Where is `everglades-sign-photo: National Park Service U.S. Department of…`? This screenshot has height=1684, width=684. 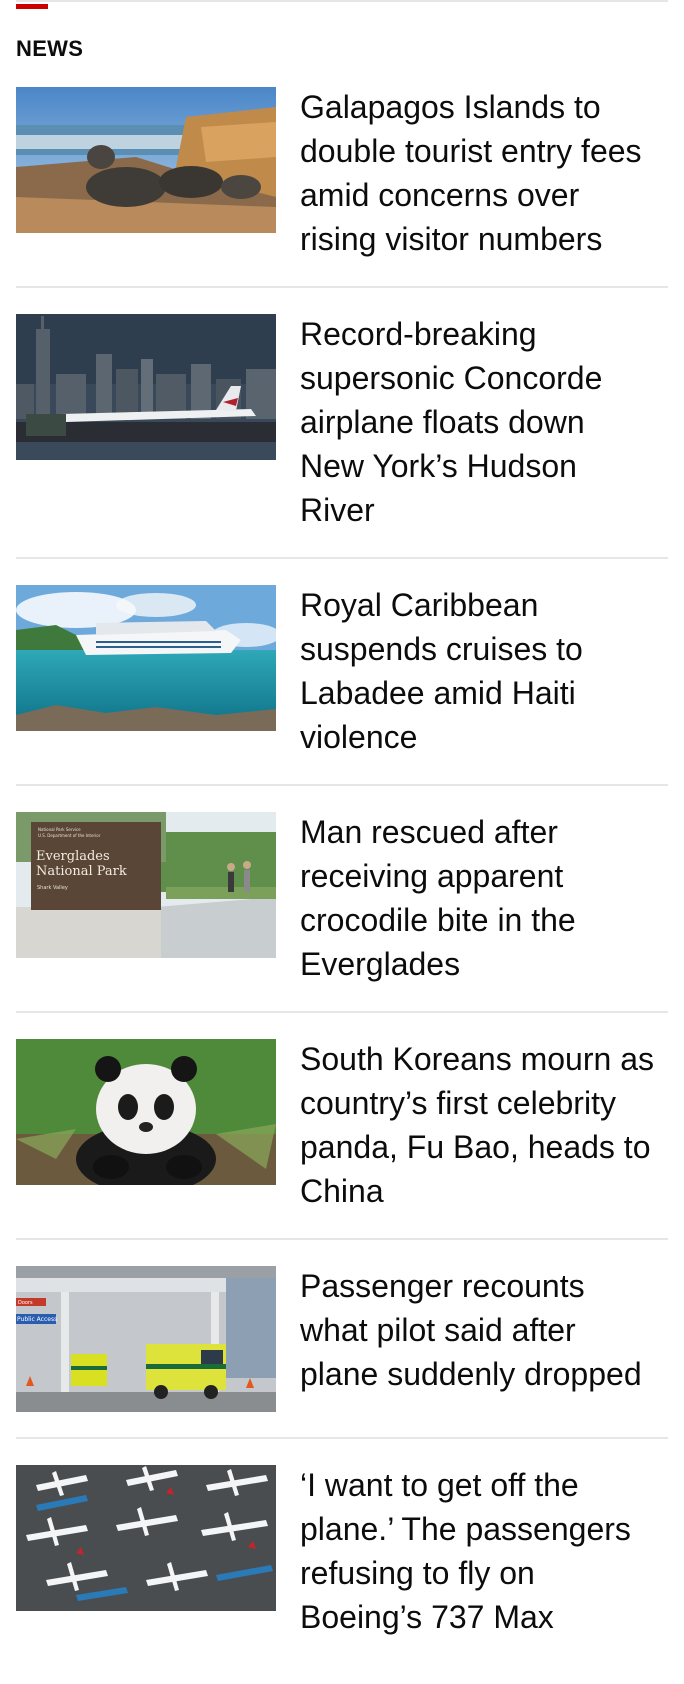 everglades-sign-photo: National Park Service U.S. Department of… is located at coordinates (146, 885).